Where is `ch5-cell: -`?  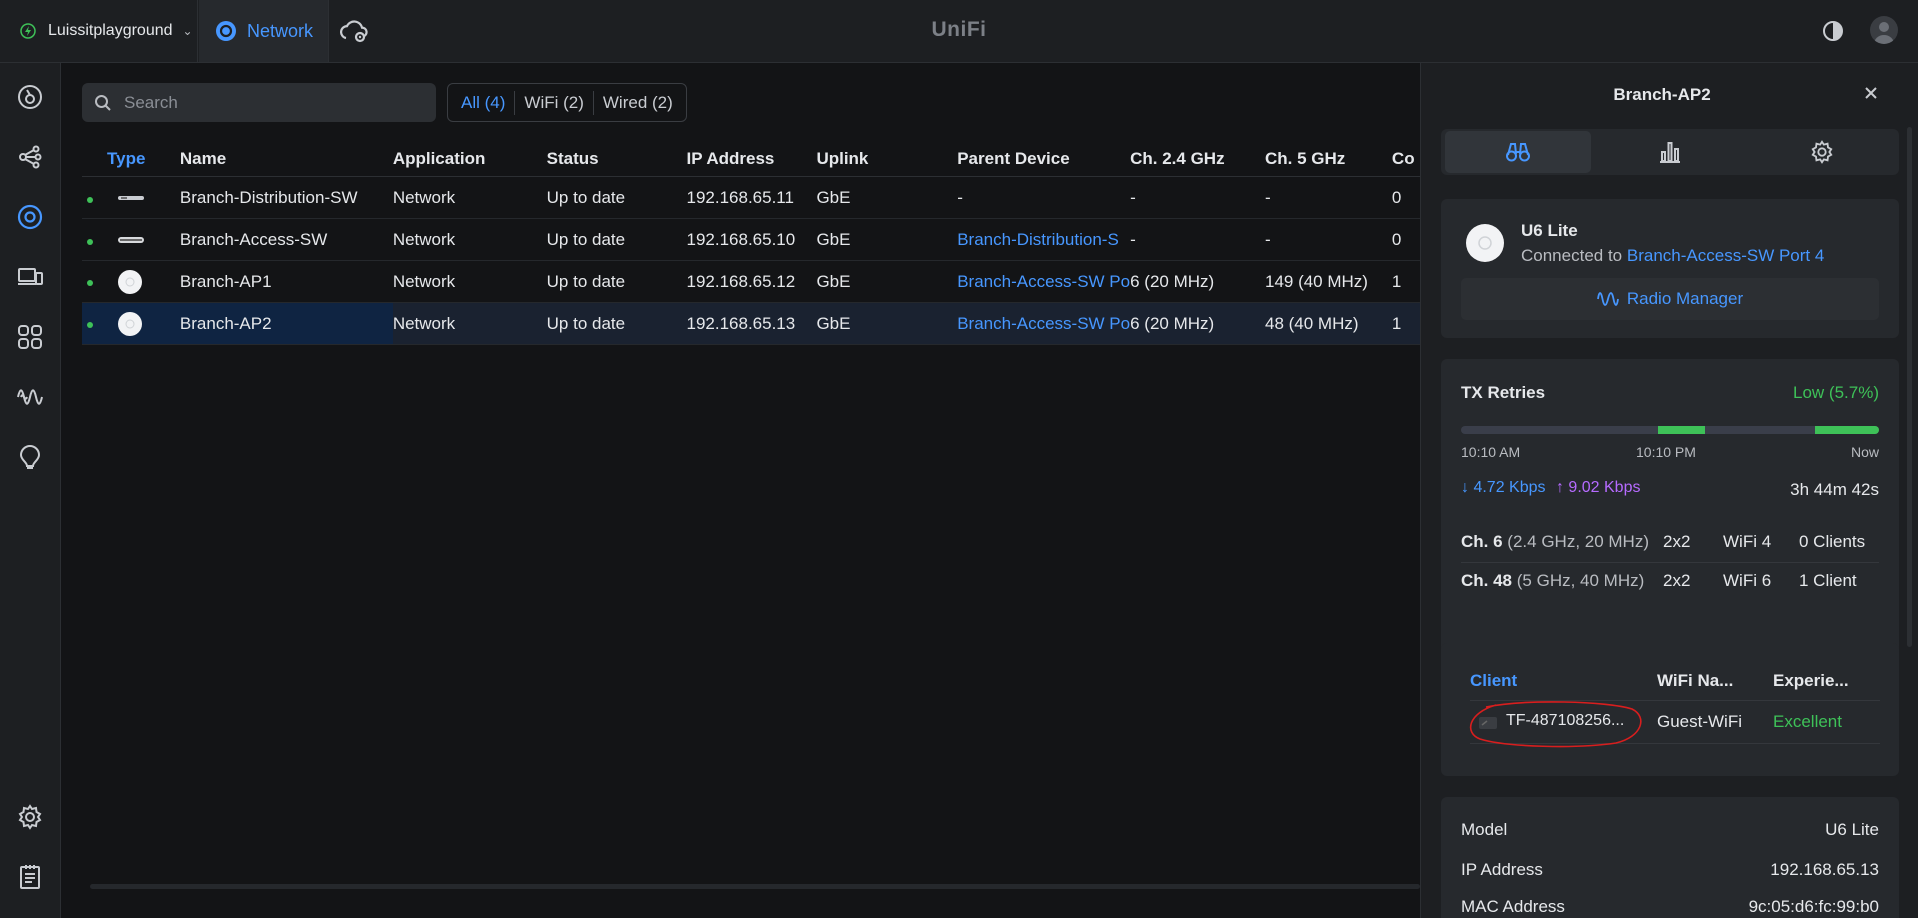
ch5-cell: - is located at coordinates (1328, 197).